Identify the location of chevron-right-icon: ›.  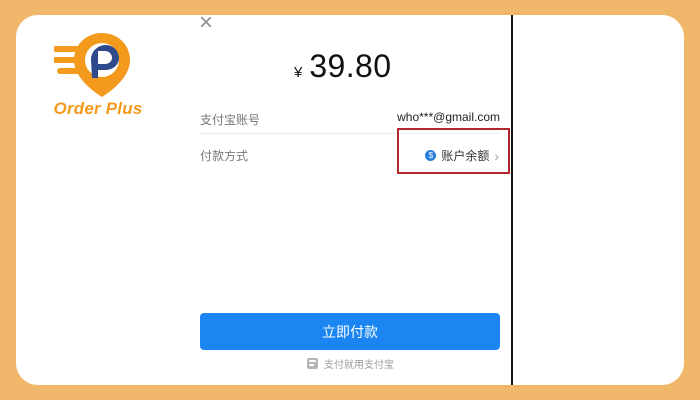
(496, 155).